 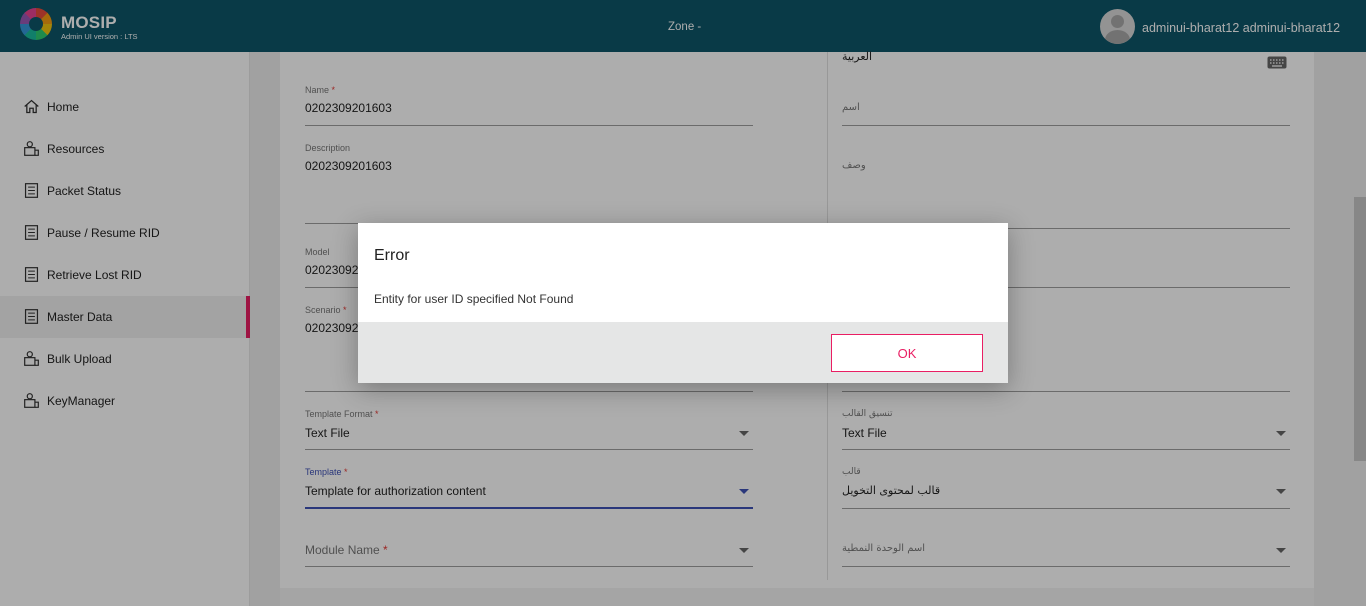 I want to click on ok-button: OK, so click(x=907, y=353).